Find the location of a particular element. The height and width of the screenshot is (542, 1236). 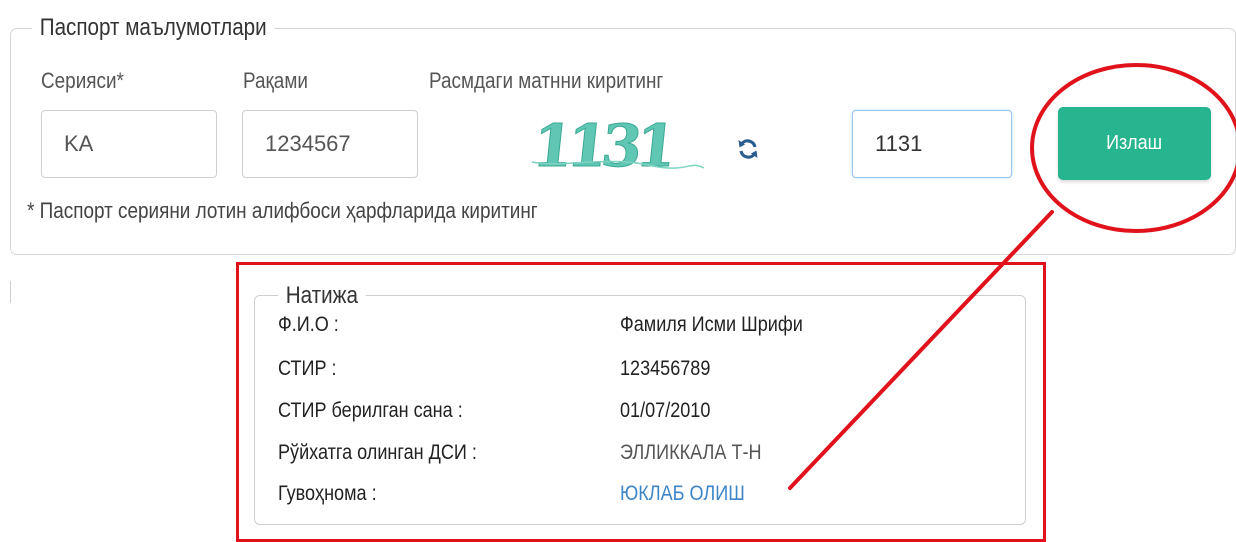

tax-office-label: Рўйхатга олинган ДСИ : is located at coordinates (377, 452).